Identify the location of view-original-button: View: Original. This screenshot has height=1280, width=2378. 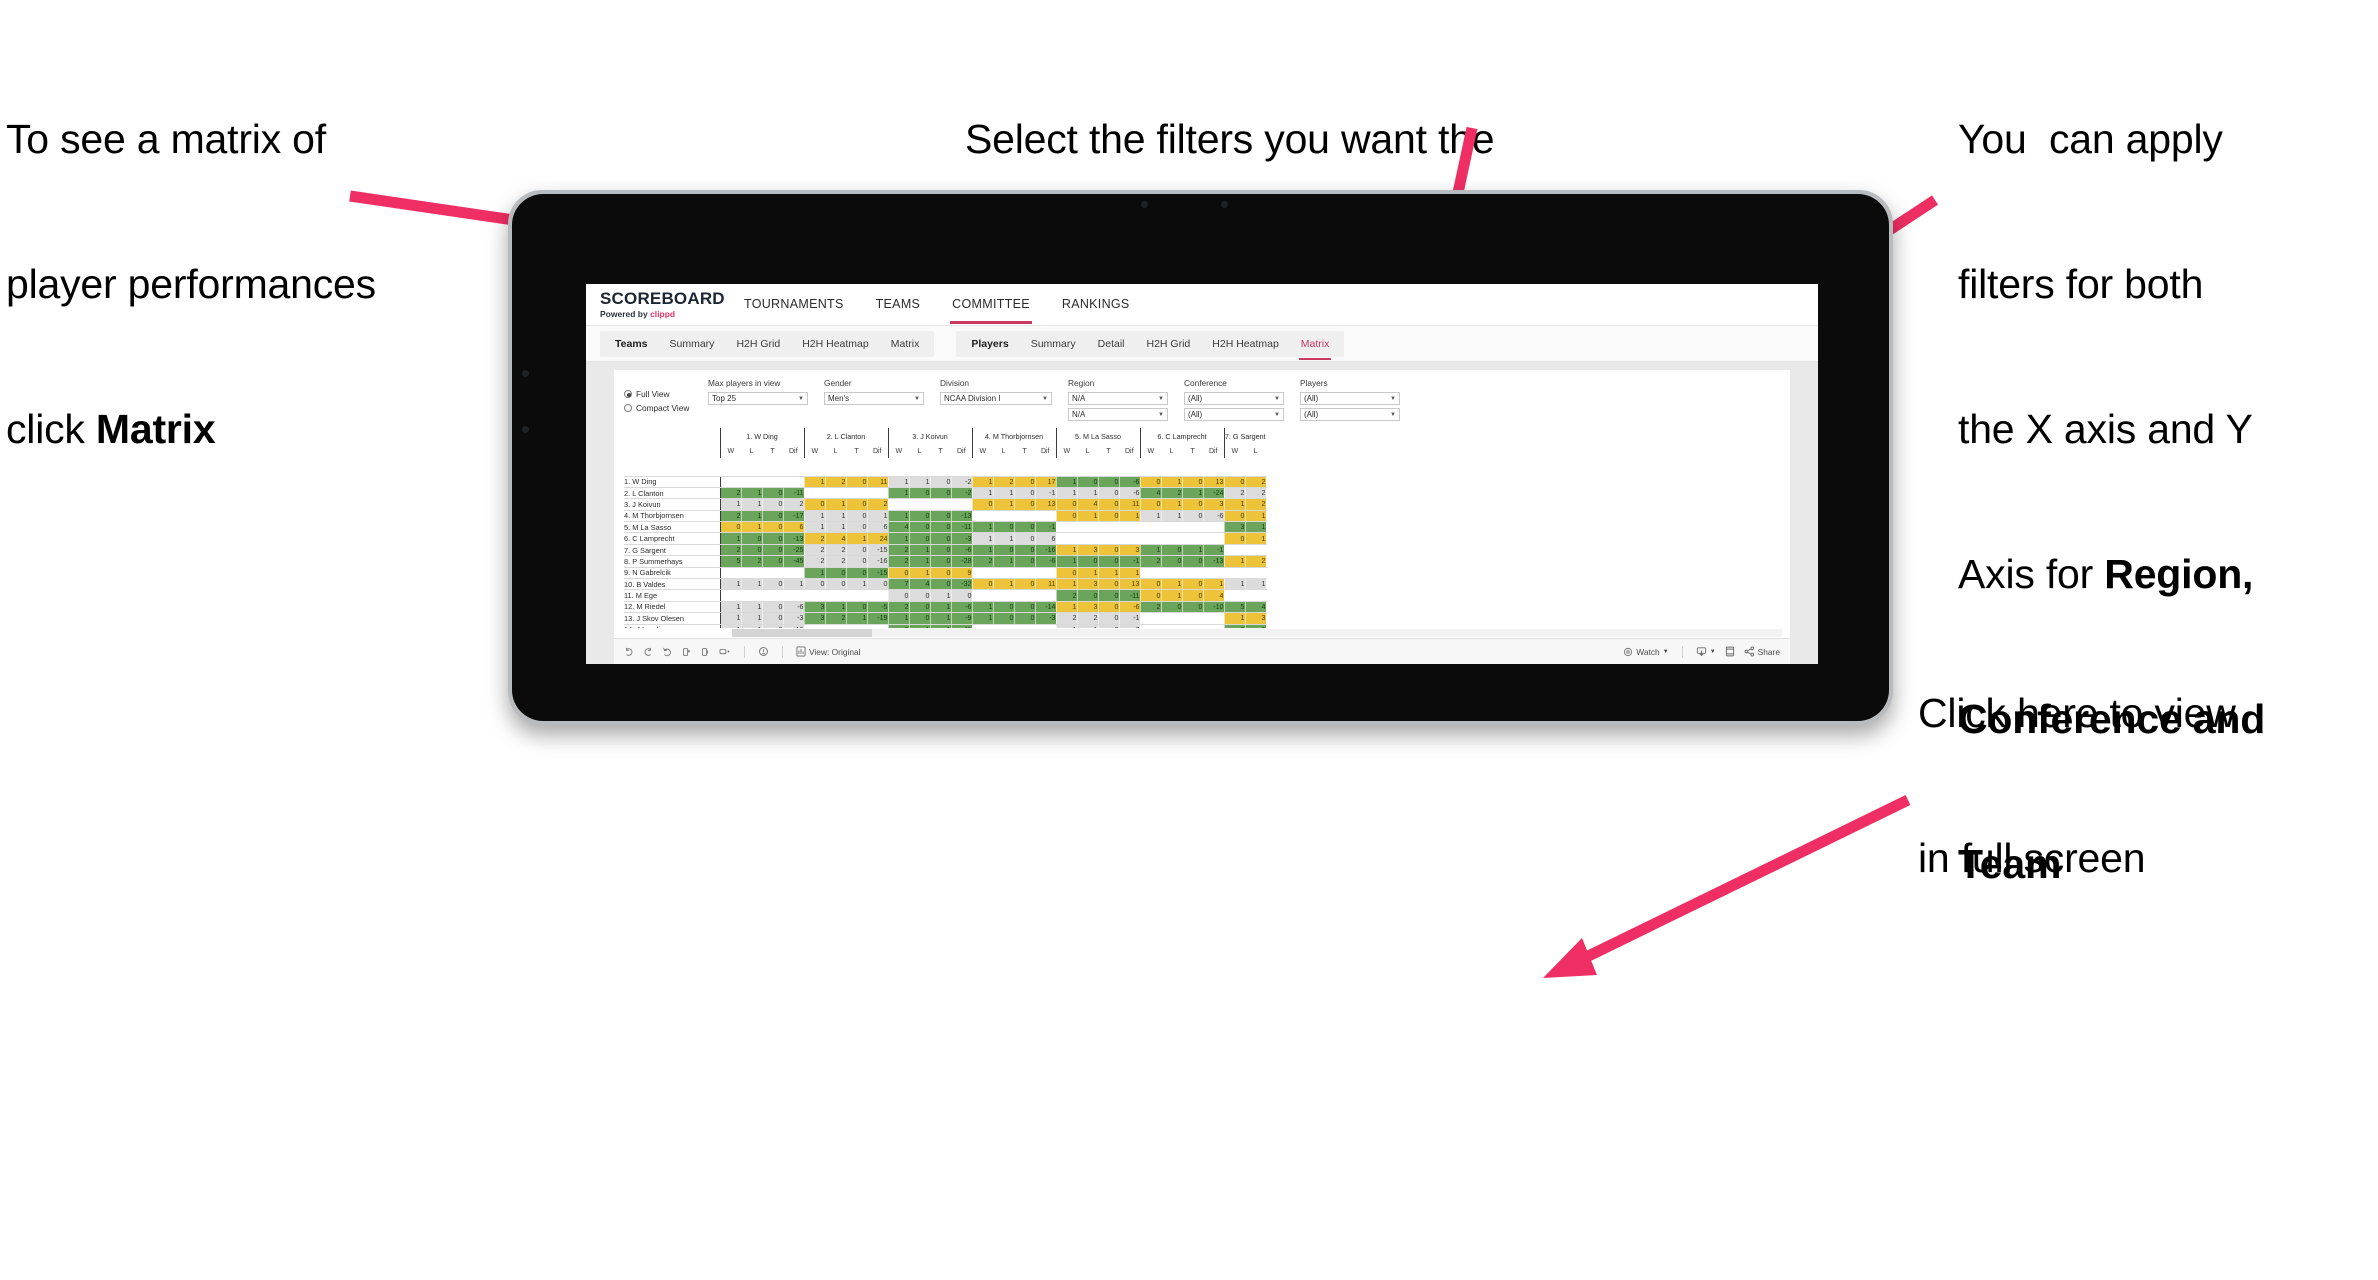
(828, 651).